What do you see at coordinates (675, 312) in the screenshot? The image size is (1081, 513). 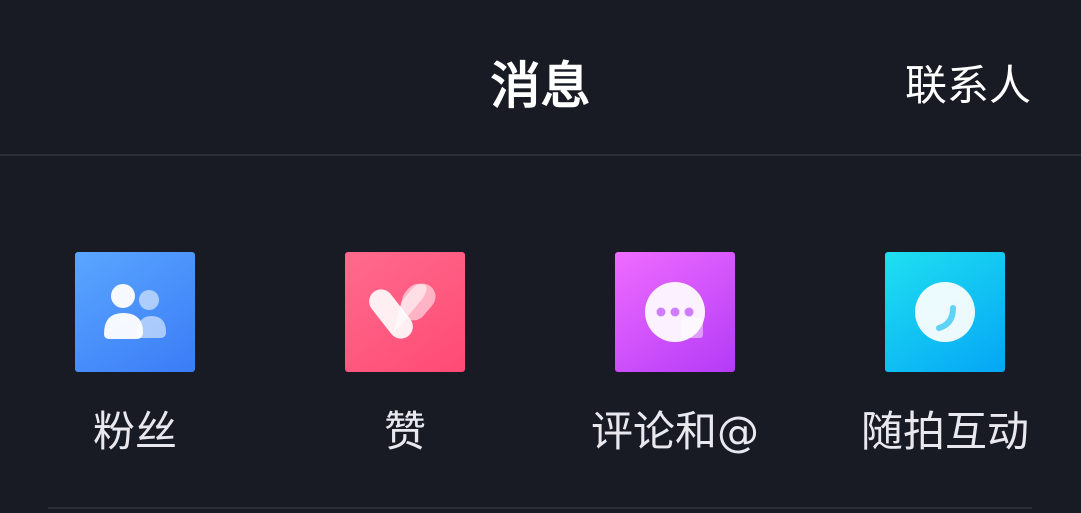 I see `comment-bubble-icon` at bounding box center [675, 312].